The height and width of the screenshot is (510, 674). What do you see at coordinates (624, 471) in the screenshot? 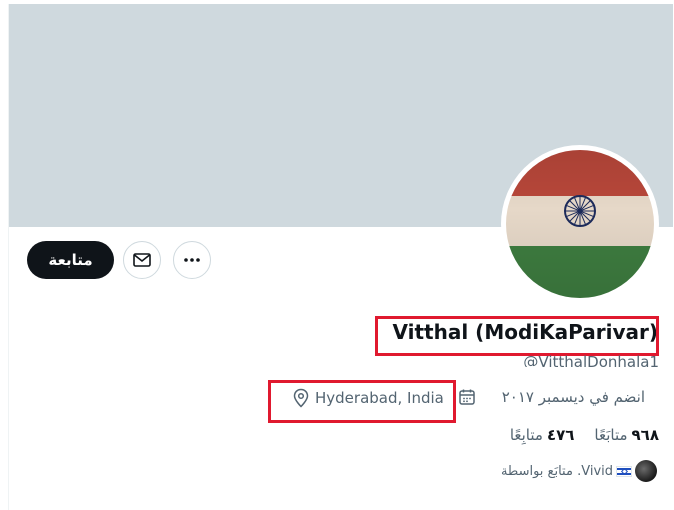
I see `israel-flag-icon` at bounding box center [624, 471].